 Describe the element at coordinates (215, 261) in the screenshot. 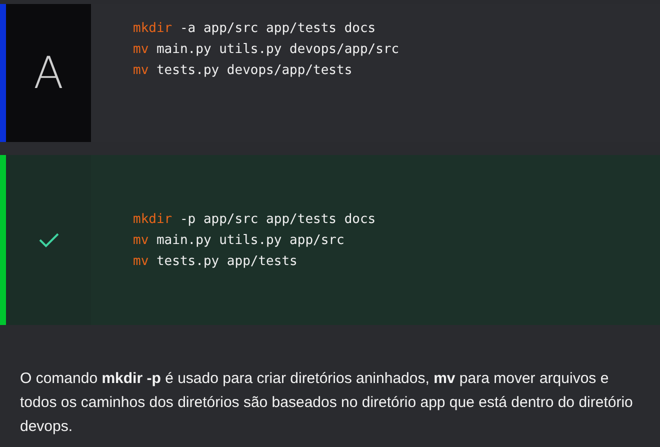

I see `code-line: mv tests.py app/tests` at that location.